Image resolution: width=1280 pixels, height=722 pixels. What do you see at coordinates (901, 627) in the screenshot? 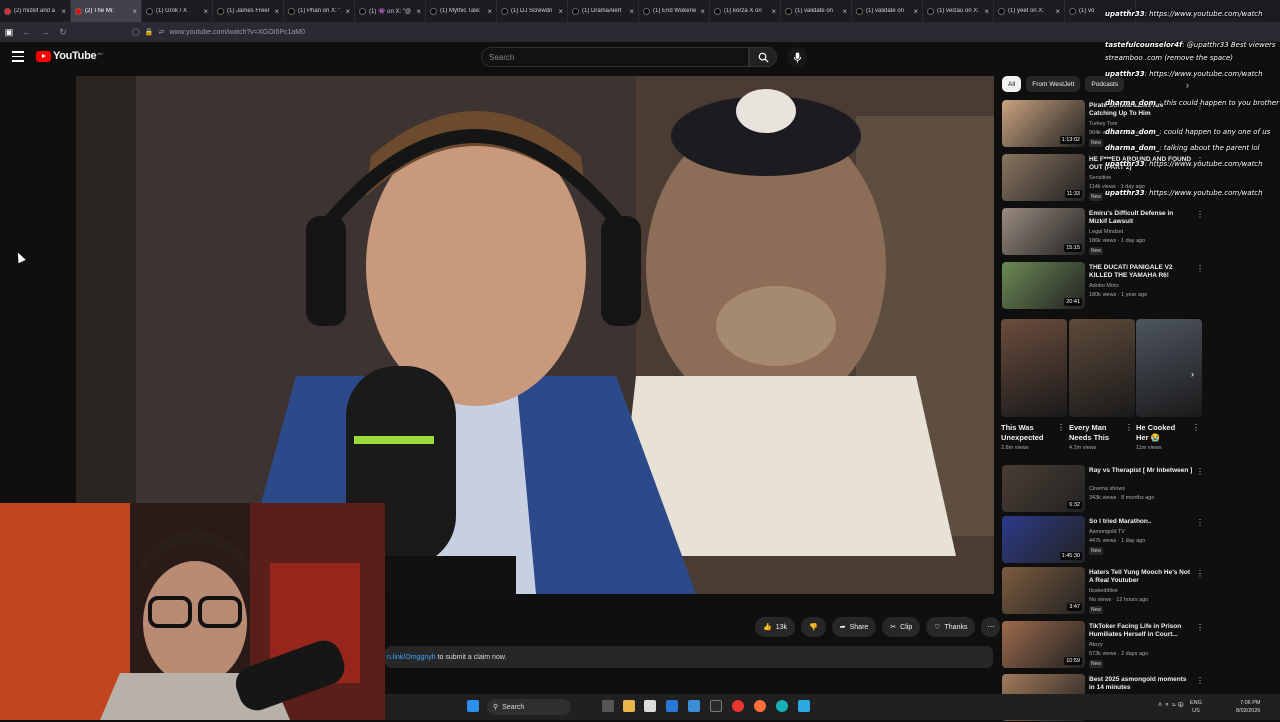
I see `clip-button: ✂ Clip` at bounding box center [901, 627].